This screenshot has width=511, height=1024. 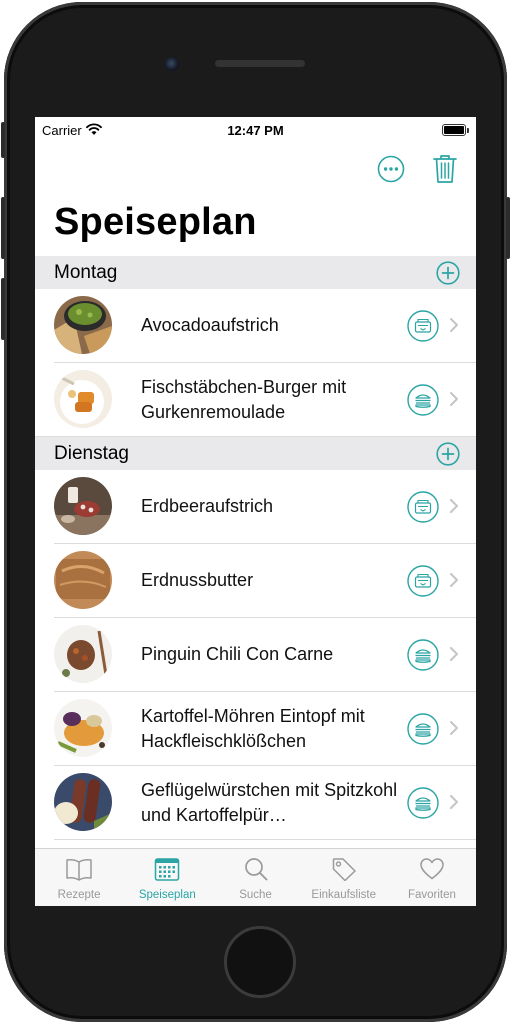 What do you see at coordinates (91, 453) in the screenshot?
I see `section-title: Dienstag` at bounding box center [91, 453].